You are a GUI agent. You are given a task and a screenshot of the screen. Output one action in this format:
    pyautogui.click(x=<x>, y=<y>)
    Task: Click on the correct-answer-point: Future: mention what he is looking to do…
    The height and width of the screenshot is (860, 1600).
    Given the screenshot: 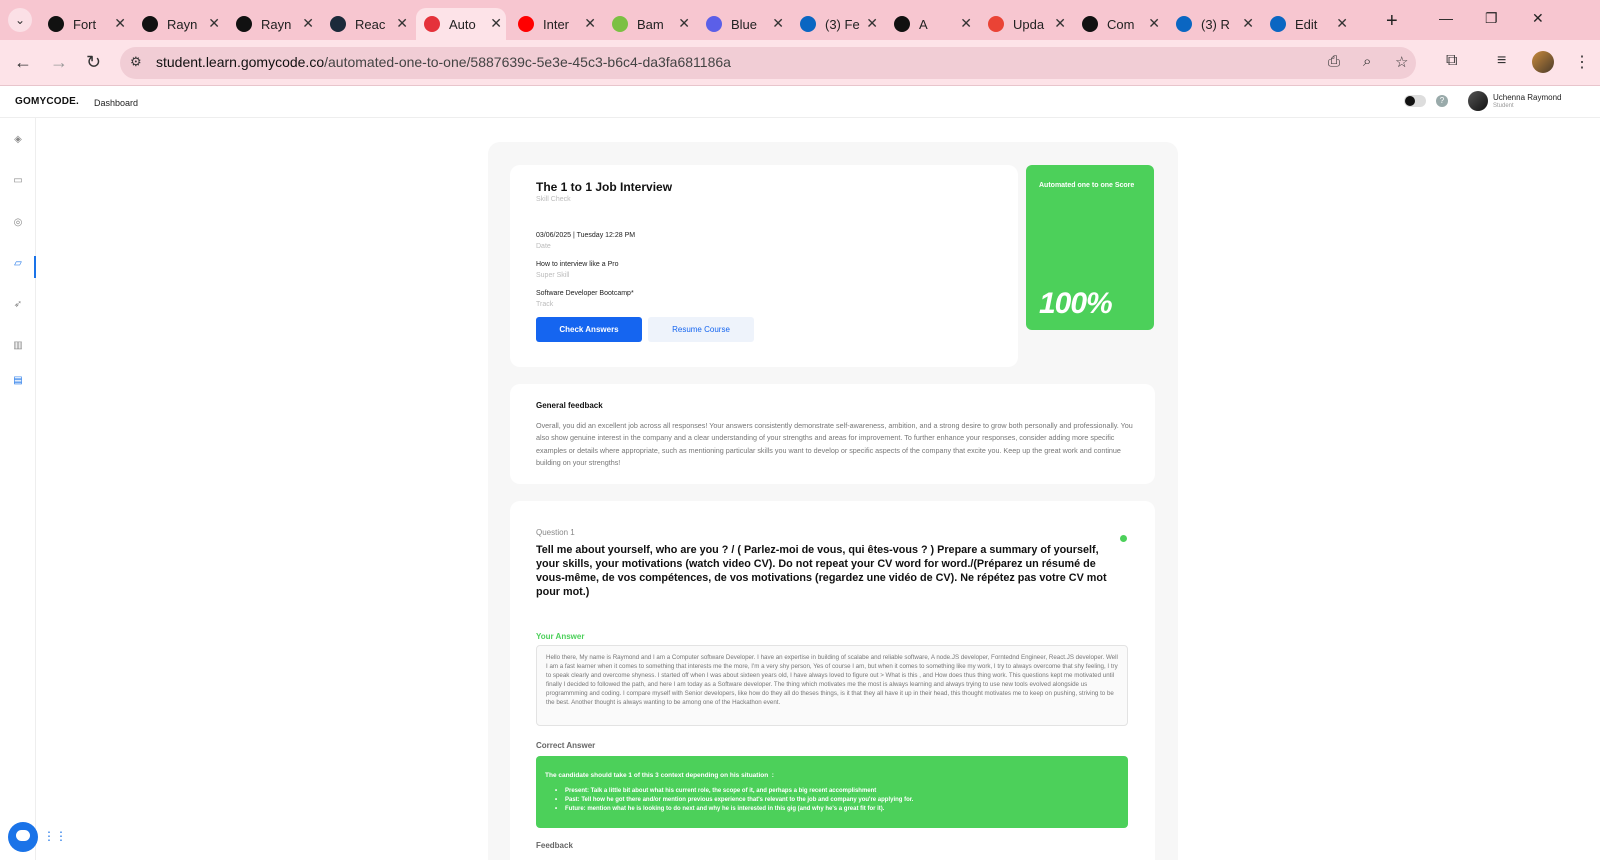 What is the action you would take?
    pyautogui.click(x=835, y=809)
    